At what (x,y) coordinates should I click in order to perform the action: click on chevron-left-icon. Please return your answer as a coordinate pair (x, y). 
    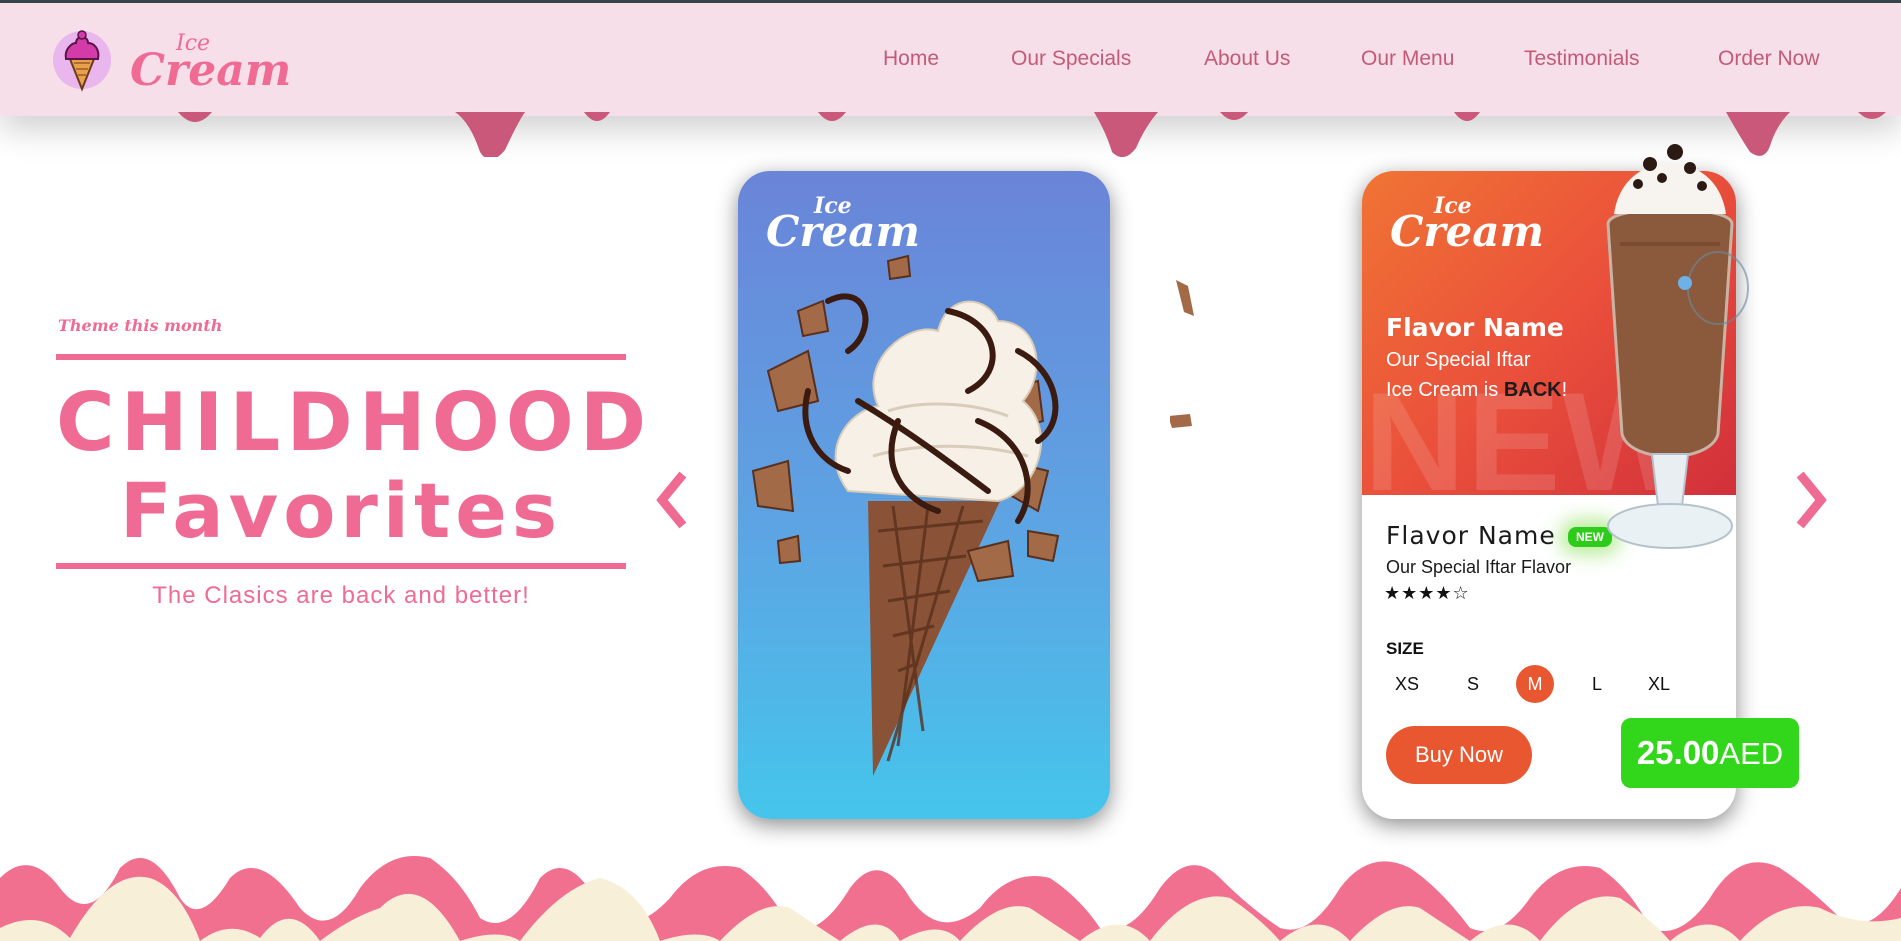
    Looking at the image, I should click on (670, 500).